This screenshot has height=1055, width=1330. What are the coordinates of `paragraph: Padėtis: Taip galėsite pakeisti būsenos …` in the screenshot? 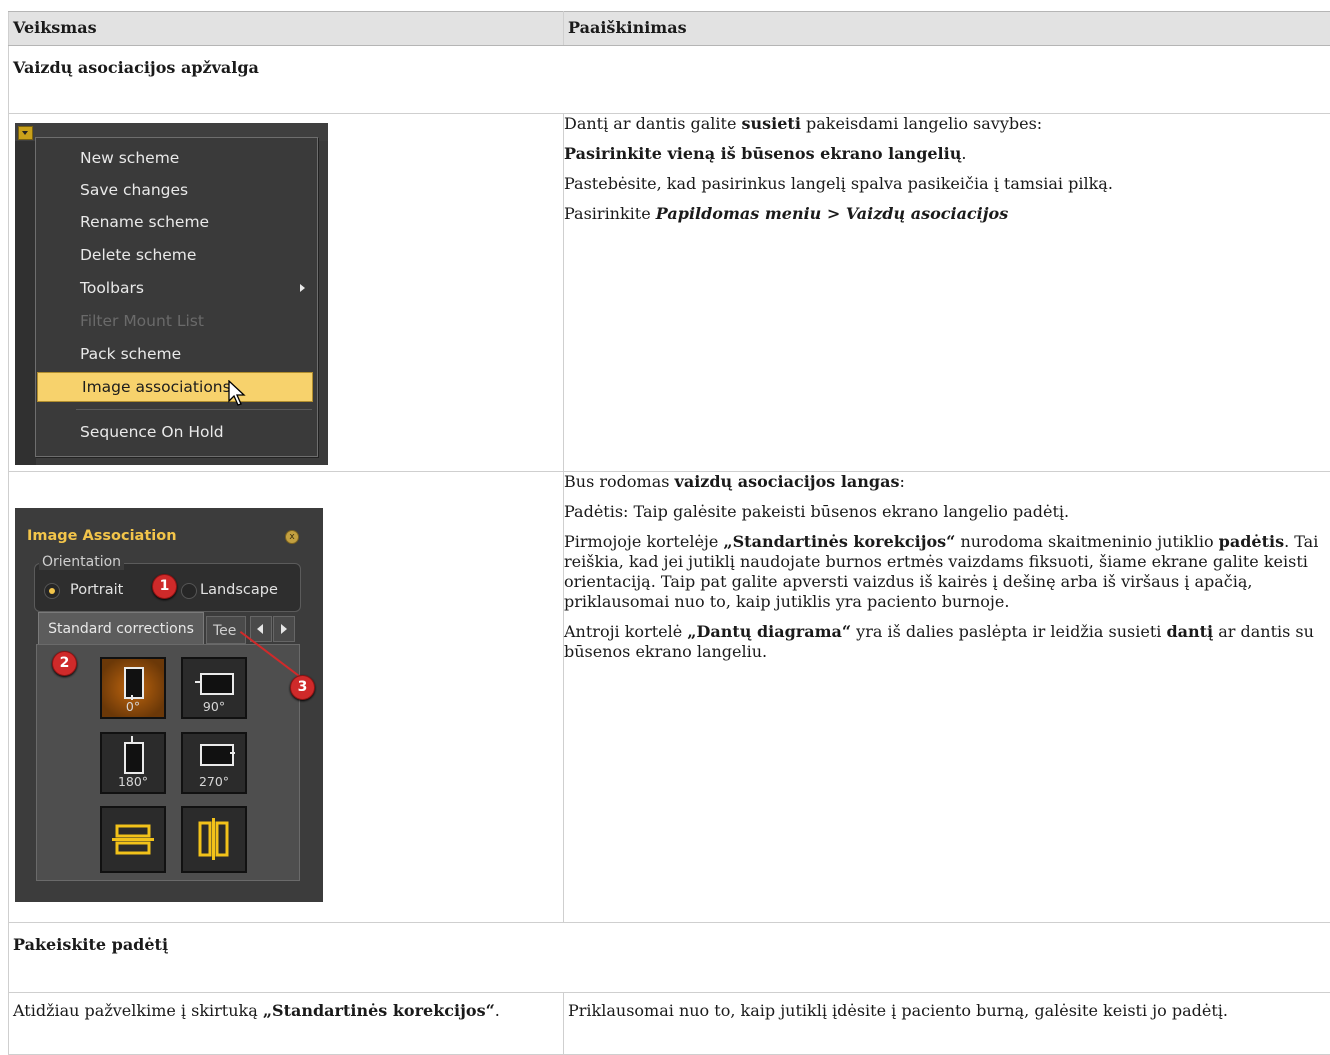 It's located at (947, 512).